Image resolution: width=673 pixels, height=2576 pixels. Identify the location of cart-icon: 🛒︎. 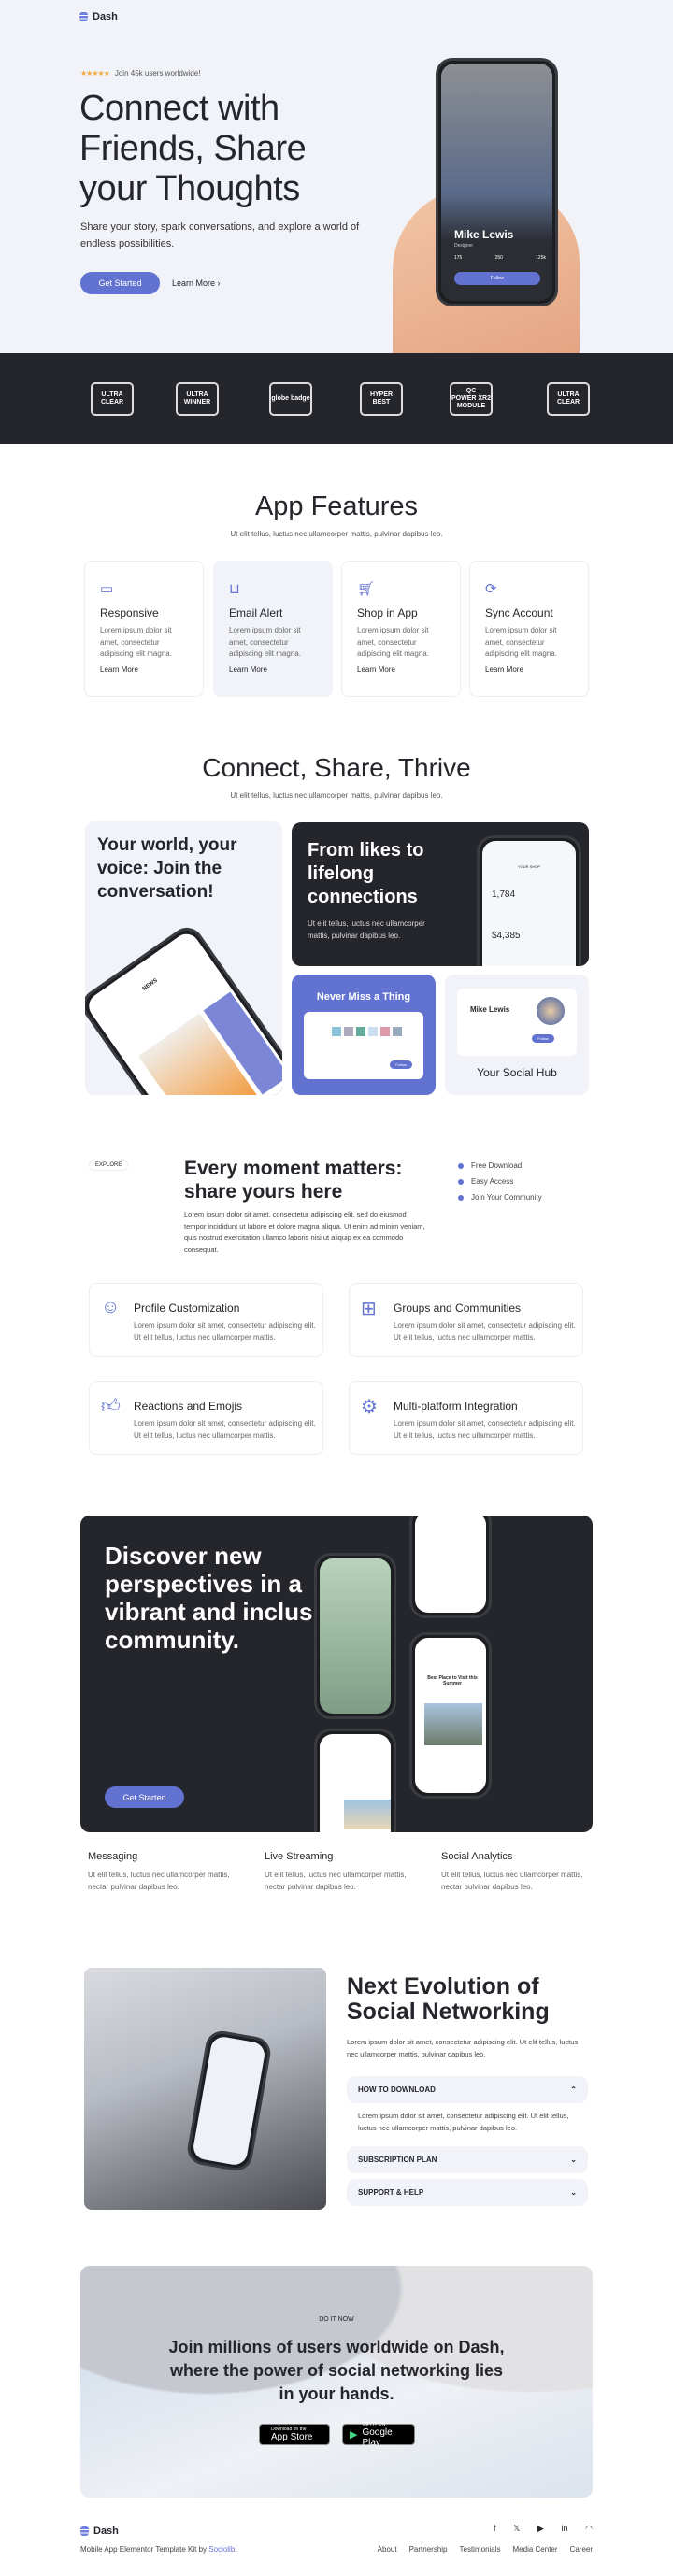
(366, 589).